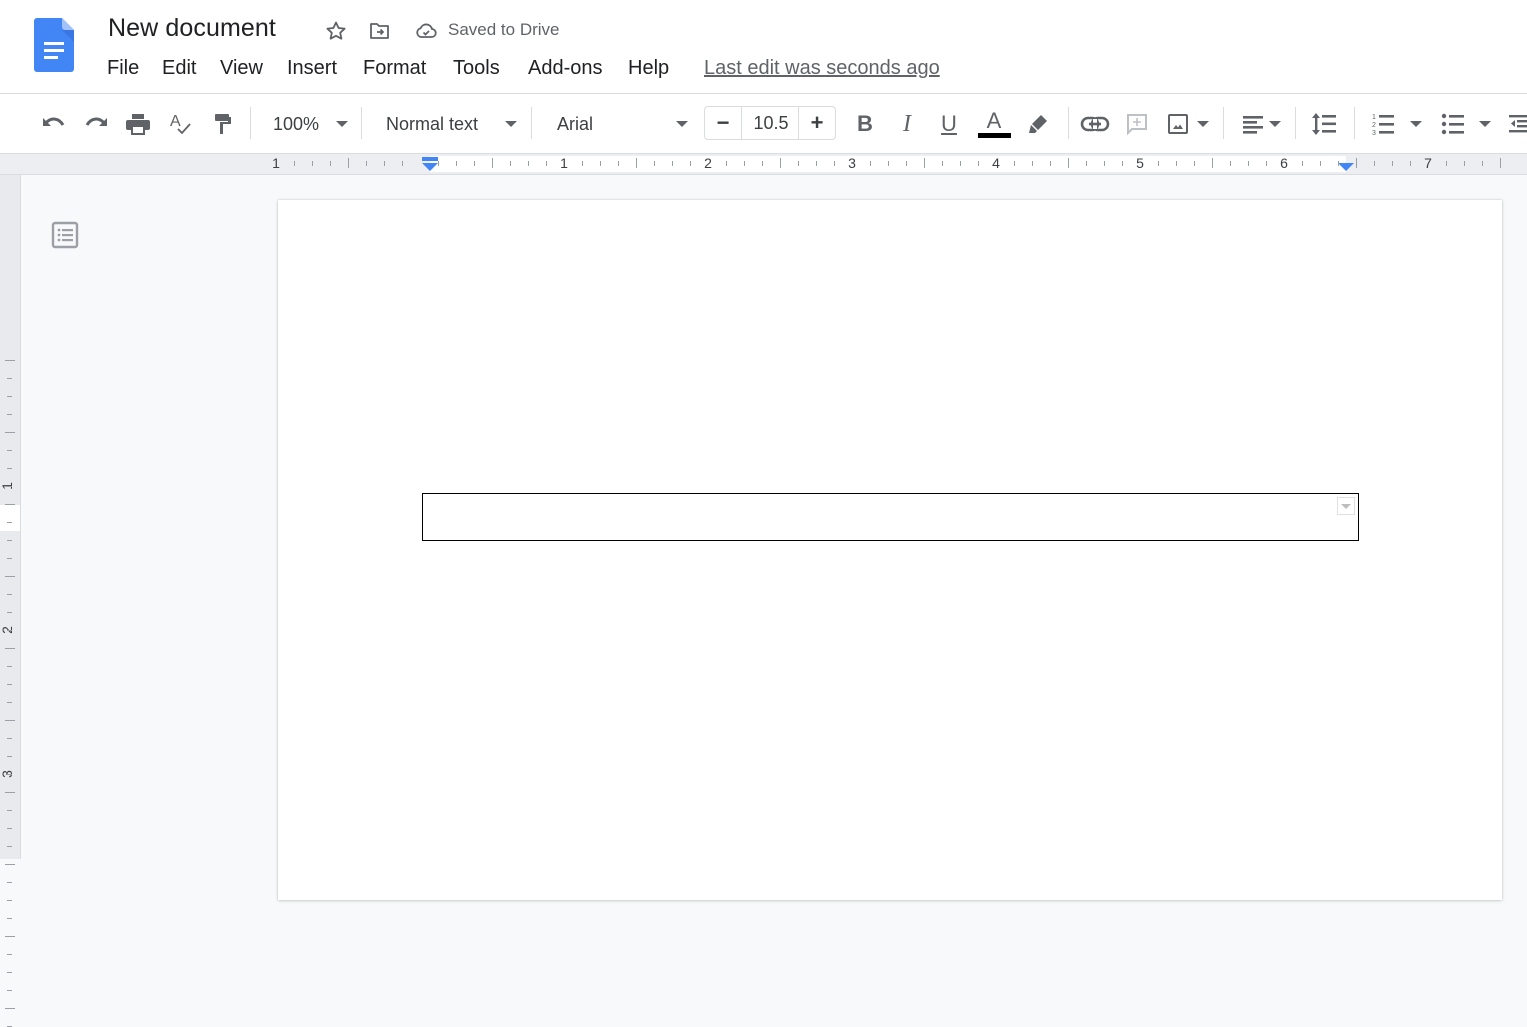 This screenshot has width=1527, height=1027. What do you see at coordinates (430, 164) in the screenshot?
I see `left-indent-marker-icon` at bounding box center [430, 164].